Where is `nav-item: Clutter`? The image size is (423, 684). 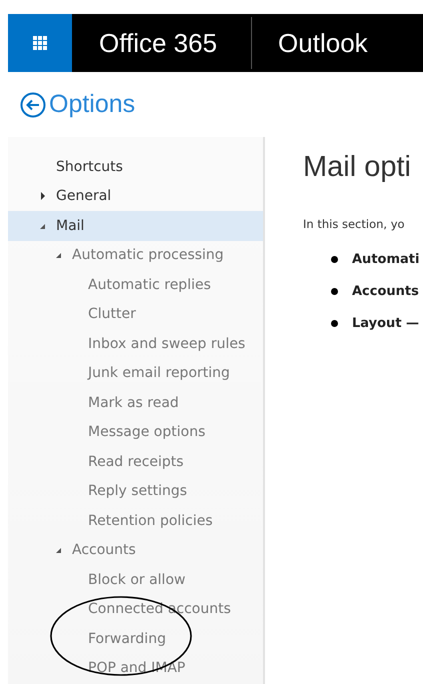 nav-item: Clutter is located at coordinates (135, 314).